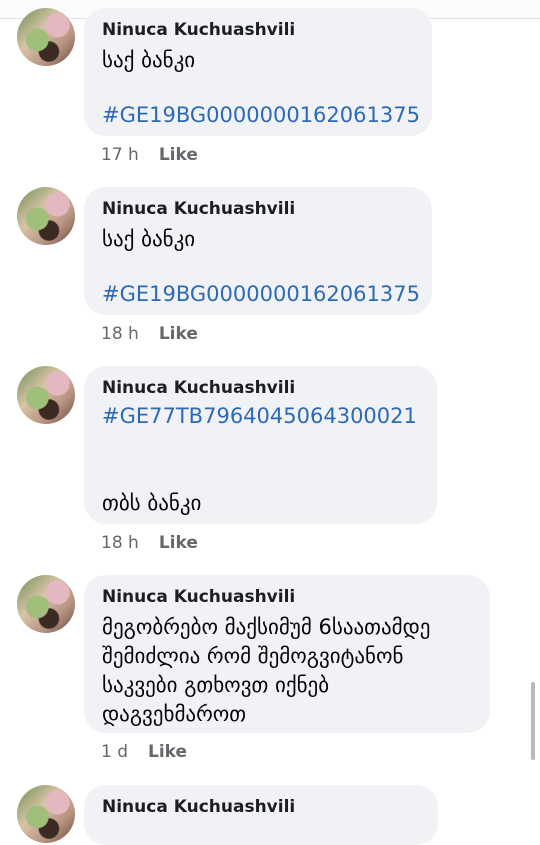  Describe the element at coordinates (120, 155) in the screenshot. I see `comment-time: 17 h` at that location.